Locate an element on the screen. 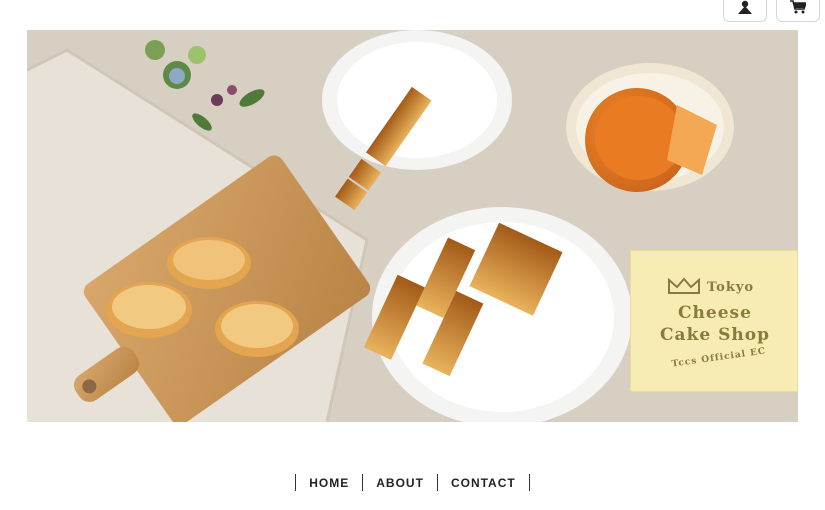  nav-link-contact: CONTACT is located at coordinates (483, 483).